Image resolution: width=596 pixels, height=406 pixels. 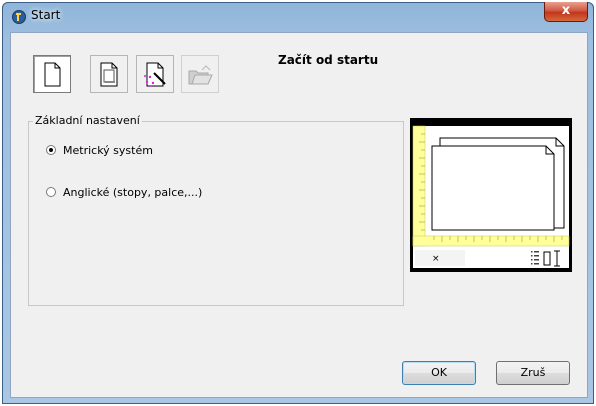 I want to click on app-icon, so click(x=19, y=17).